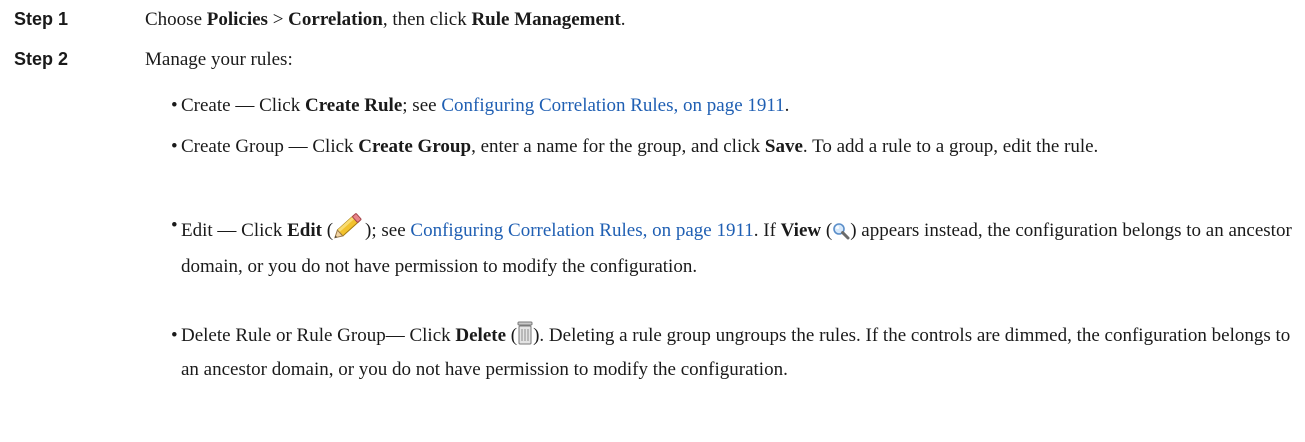 The width and height of the screenshot is (1305, 442). Describe the element at coordinates (41, 19) in the screenshot. I see `step-1-label: Step 1` at that location.